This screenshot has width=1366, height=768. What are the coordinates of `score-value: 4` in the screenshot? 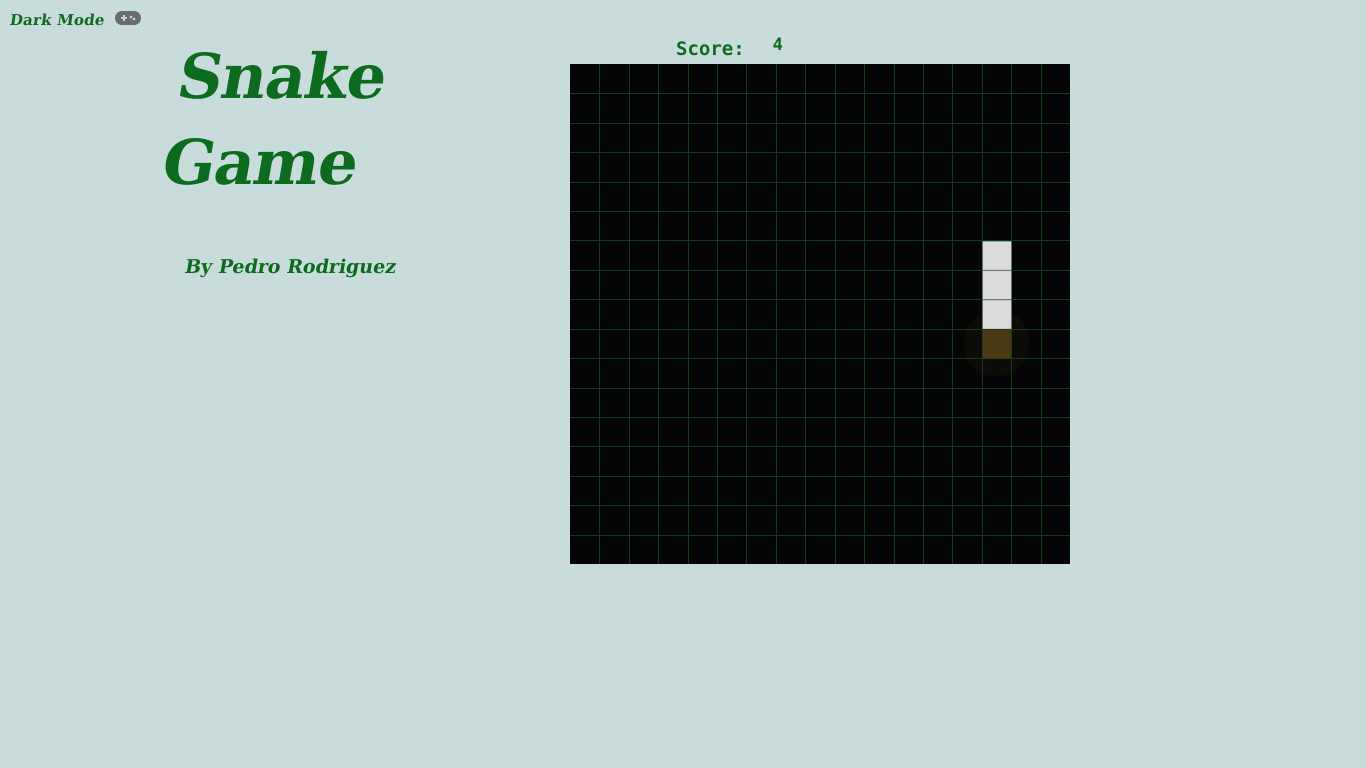 It's located at (777, 45).